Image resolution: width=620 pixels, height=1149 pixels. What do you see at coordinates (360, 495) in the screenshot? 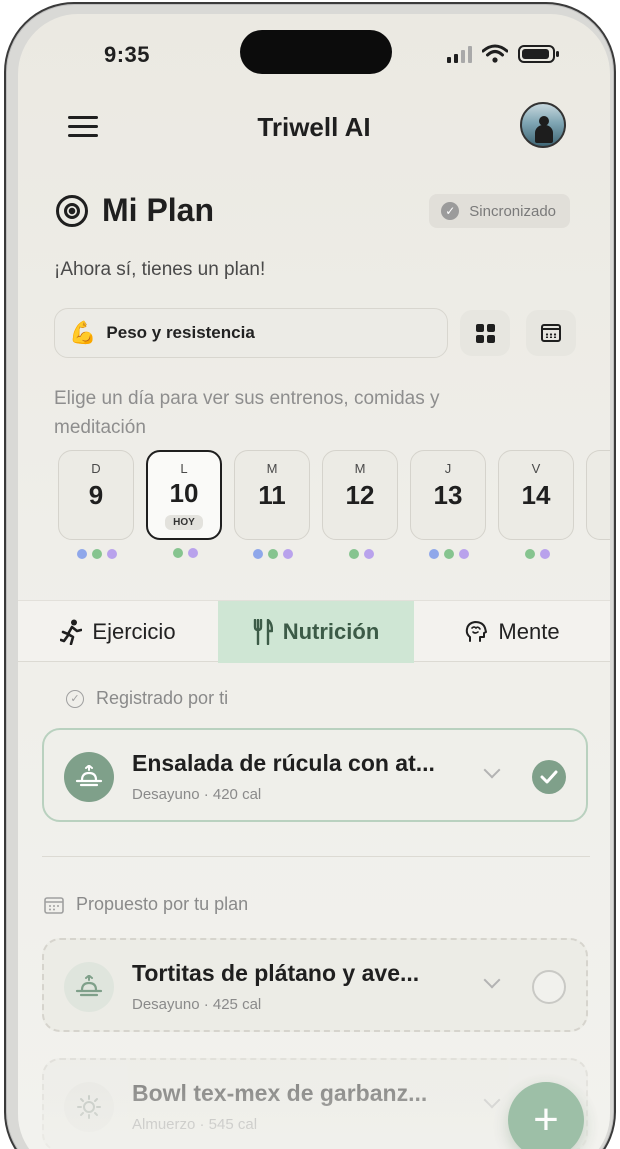
I see `day-number: 12` at bounding box center [360, 495].